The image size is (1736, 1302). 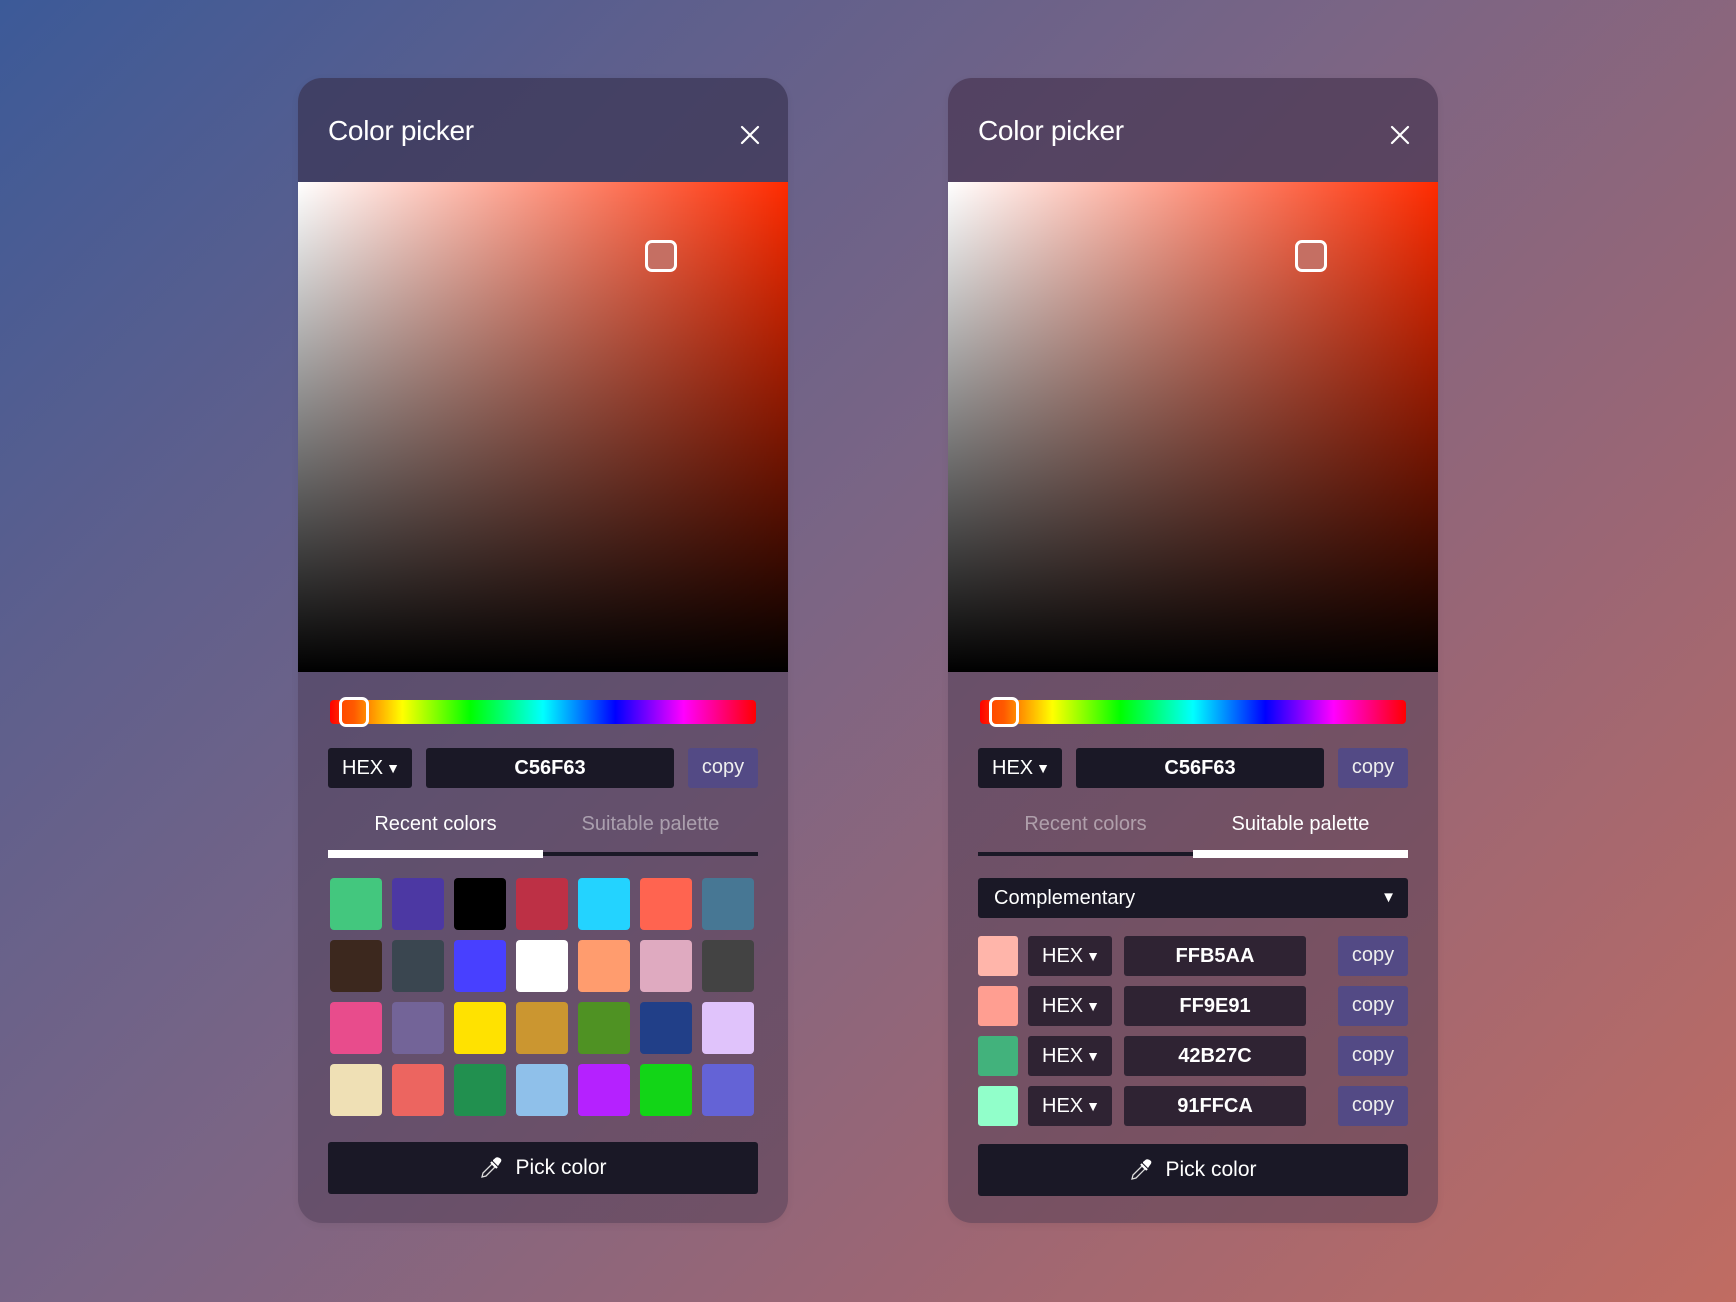 What do you see at coordinates (1215, 956) in the screenshot?
I see `palette-hex-value: FFB5AA` at bounding box center [1215, 956].